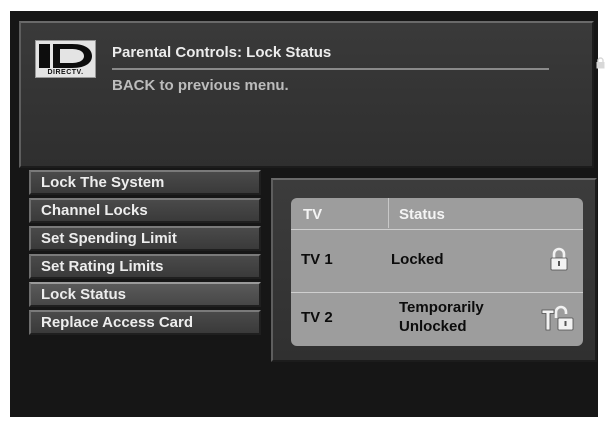 The image size is (608, 426). I want to click on menu-item-spending-limit: Set Spending Limit, so click(145, 238).